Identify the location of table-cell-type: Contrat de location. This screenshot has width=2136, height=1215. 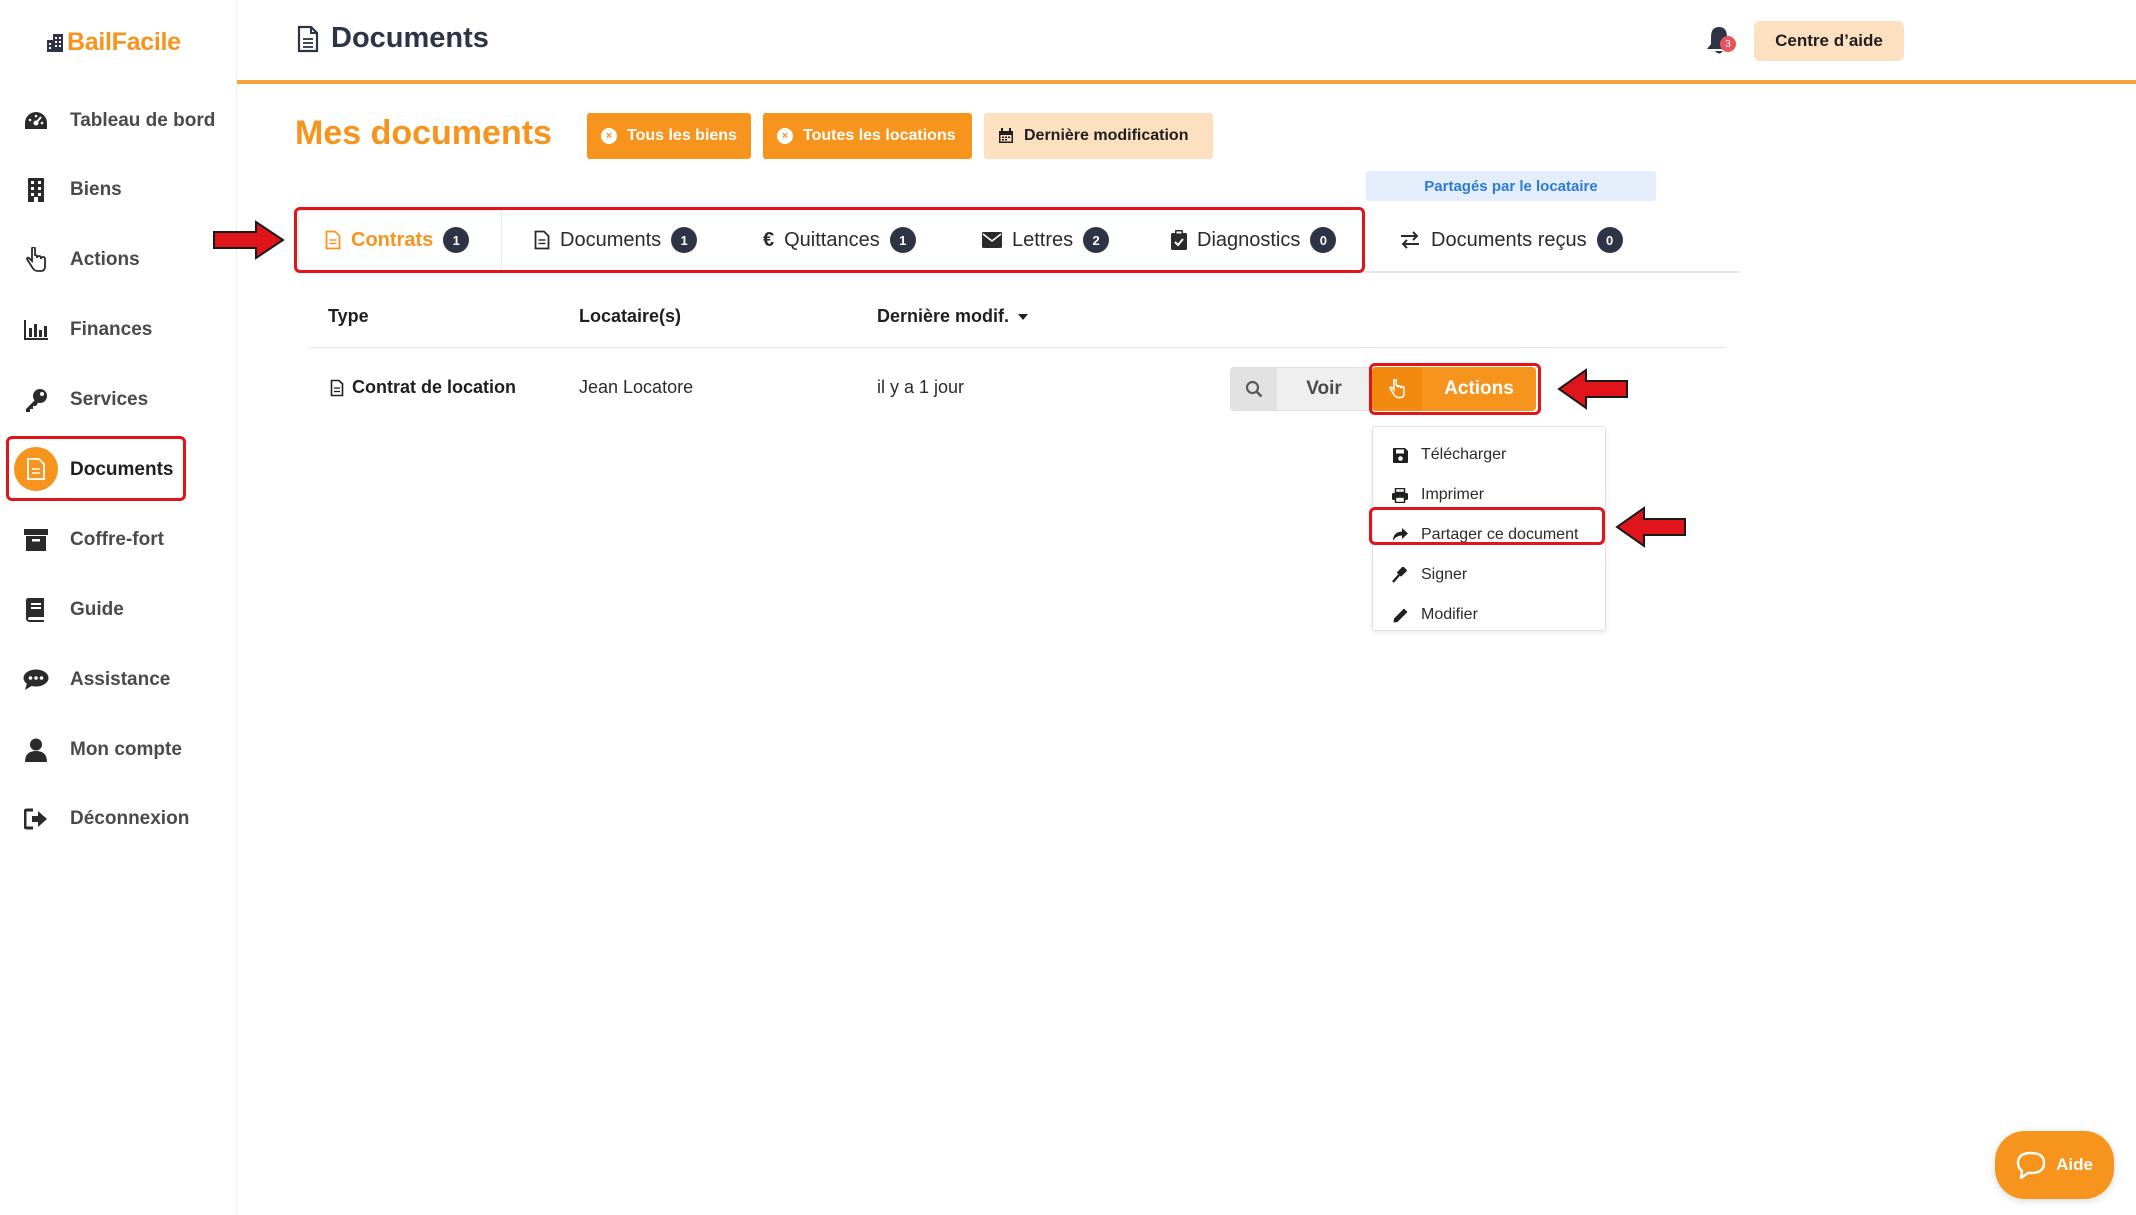
(423, 387).